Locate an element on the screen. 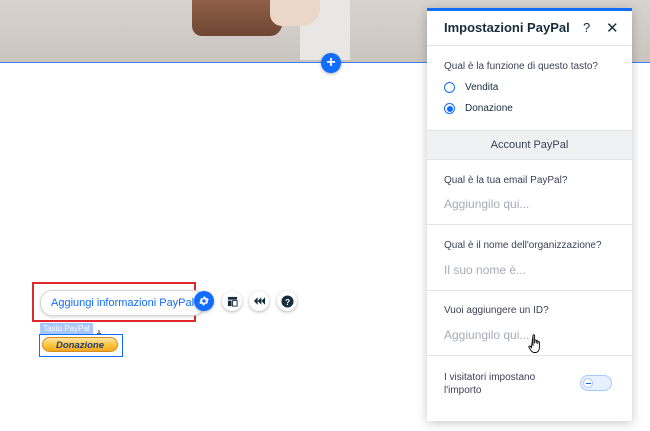 Image resolution: width=650 pixels, height=431 pixels. donate-button: Donazione is located at coordinates (80, 344).